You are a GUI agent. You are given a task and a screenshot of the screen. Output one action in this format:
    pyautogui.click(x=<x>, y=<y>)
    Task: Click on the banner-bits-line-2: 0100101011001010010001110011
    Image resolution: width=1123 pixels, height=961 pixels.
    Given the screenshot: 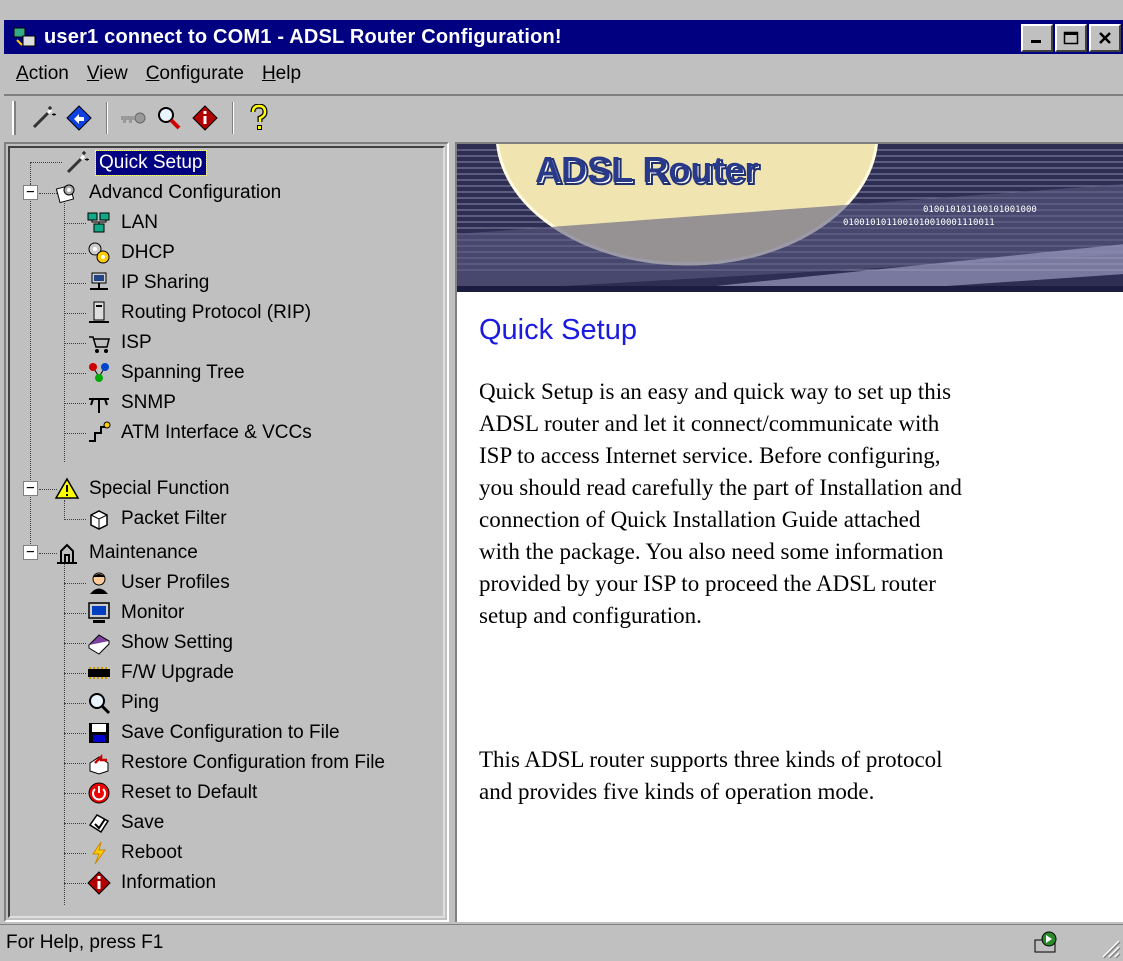 What is the action you would take?
    pyautogui.click(x=919, y=223)
    